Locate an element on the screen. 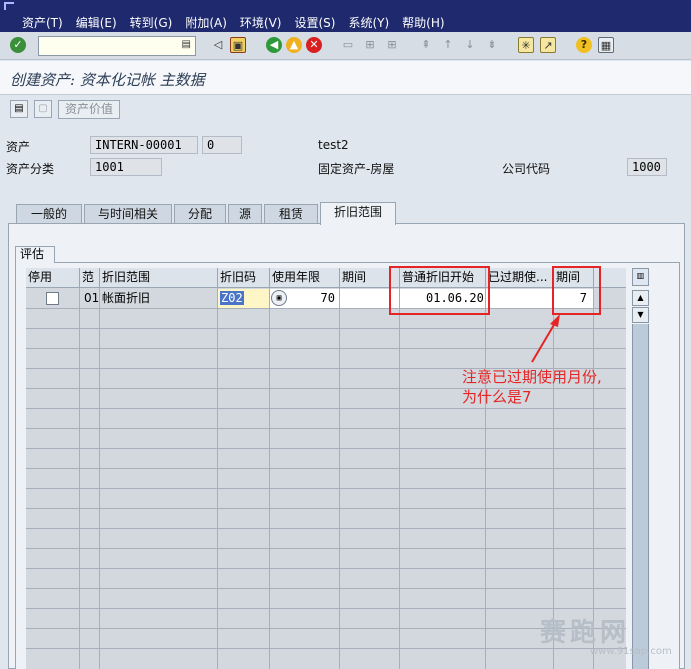 The width and height of the screenshot is (691, 669). annotation-arrow is located at coordinates (545, 338).